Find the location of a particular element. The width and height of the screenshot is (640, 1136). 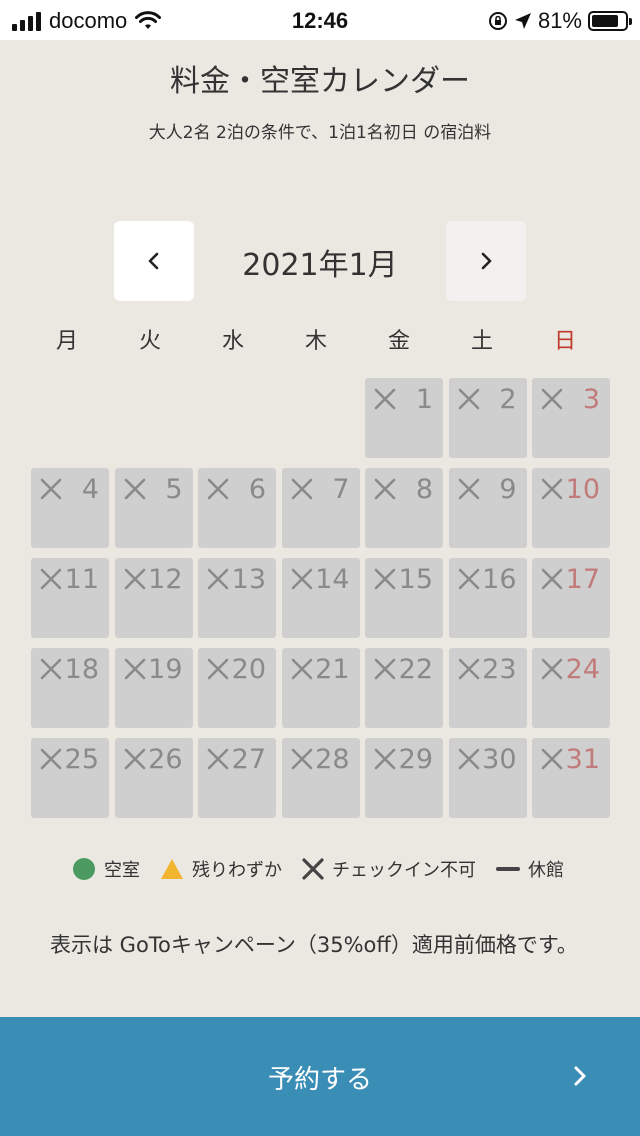

calendar-day-cell: 19 is located at coordinates (153, 688).